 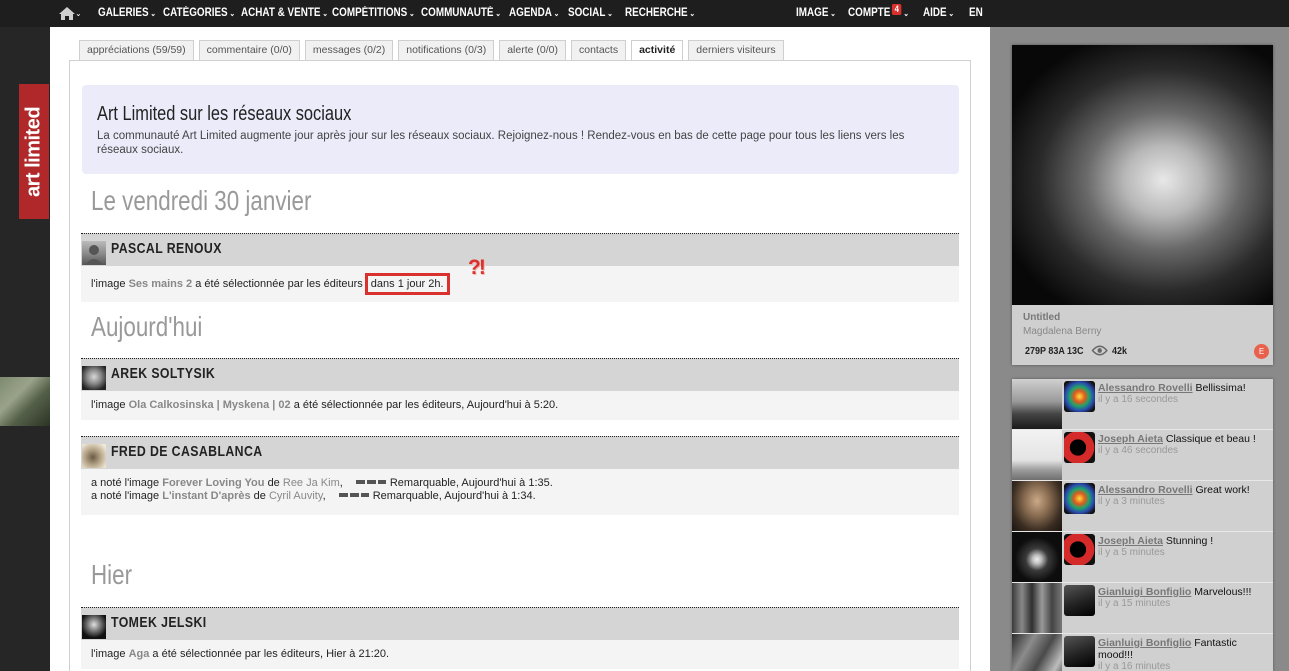 I want to click on nav-social: SOCIAL ⌄, so click(x=590, y=13).